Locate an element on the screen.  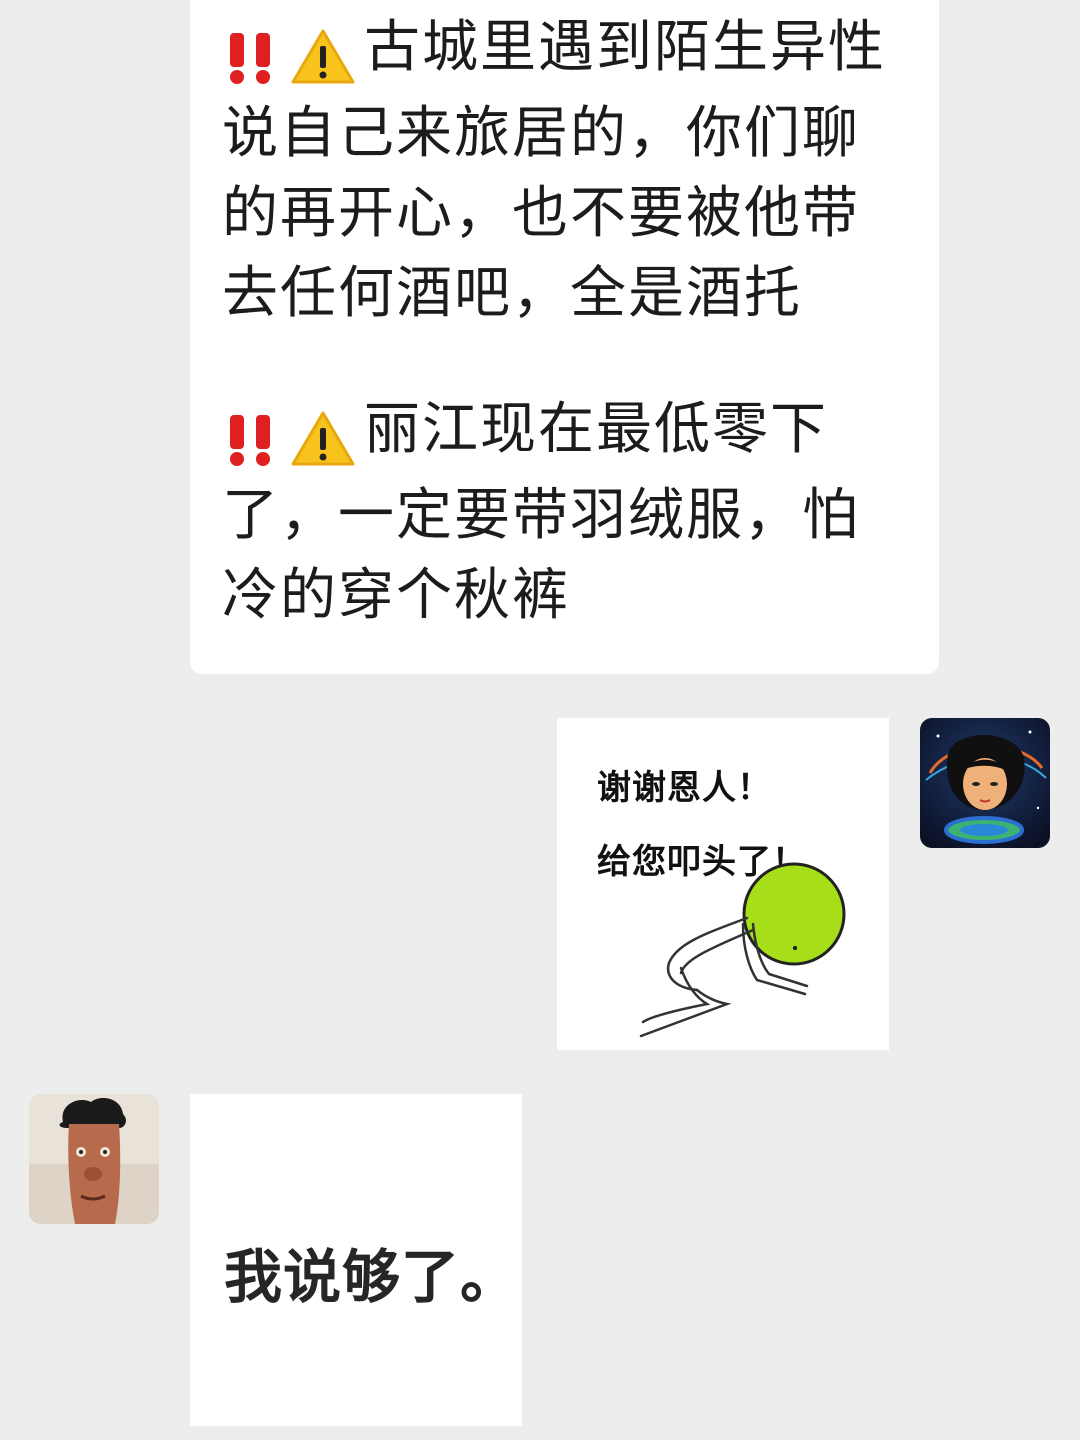
outgoing-sticker: 谢谢恩人！ 给您叩头了！ is located at coordinates (723, 884).